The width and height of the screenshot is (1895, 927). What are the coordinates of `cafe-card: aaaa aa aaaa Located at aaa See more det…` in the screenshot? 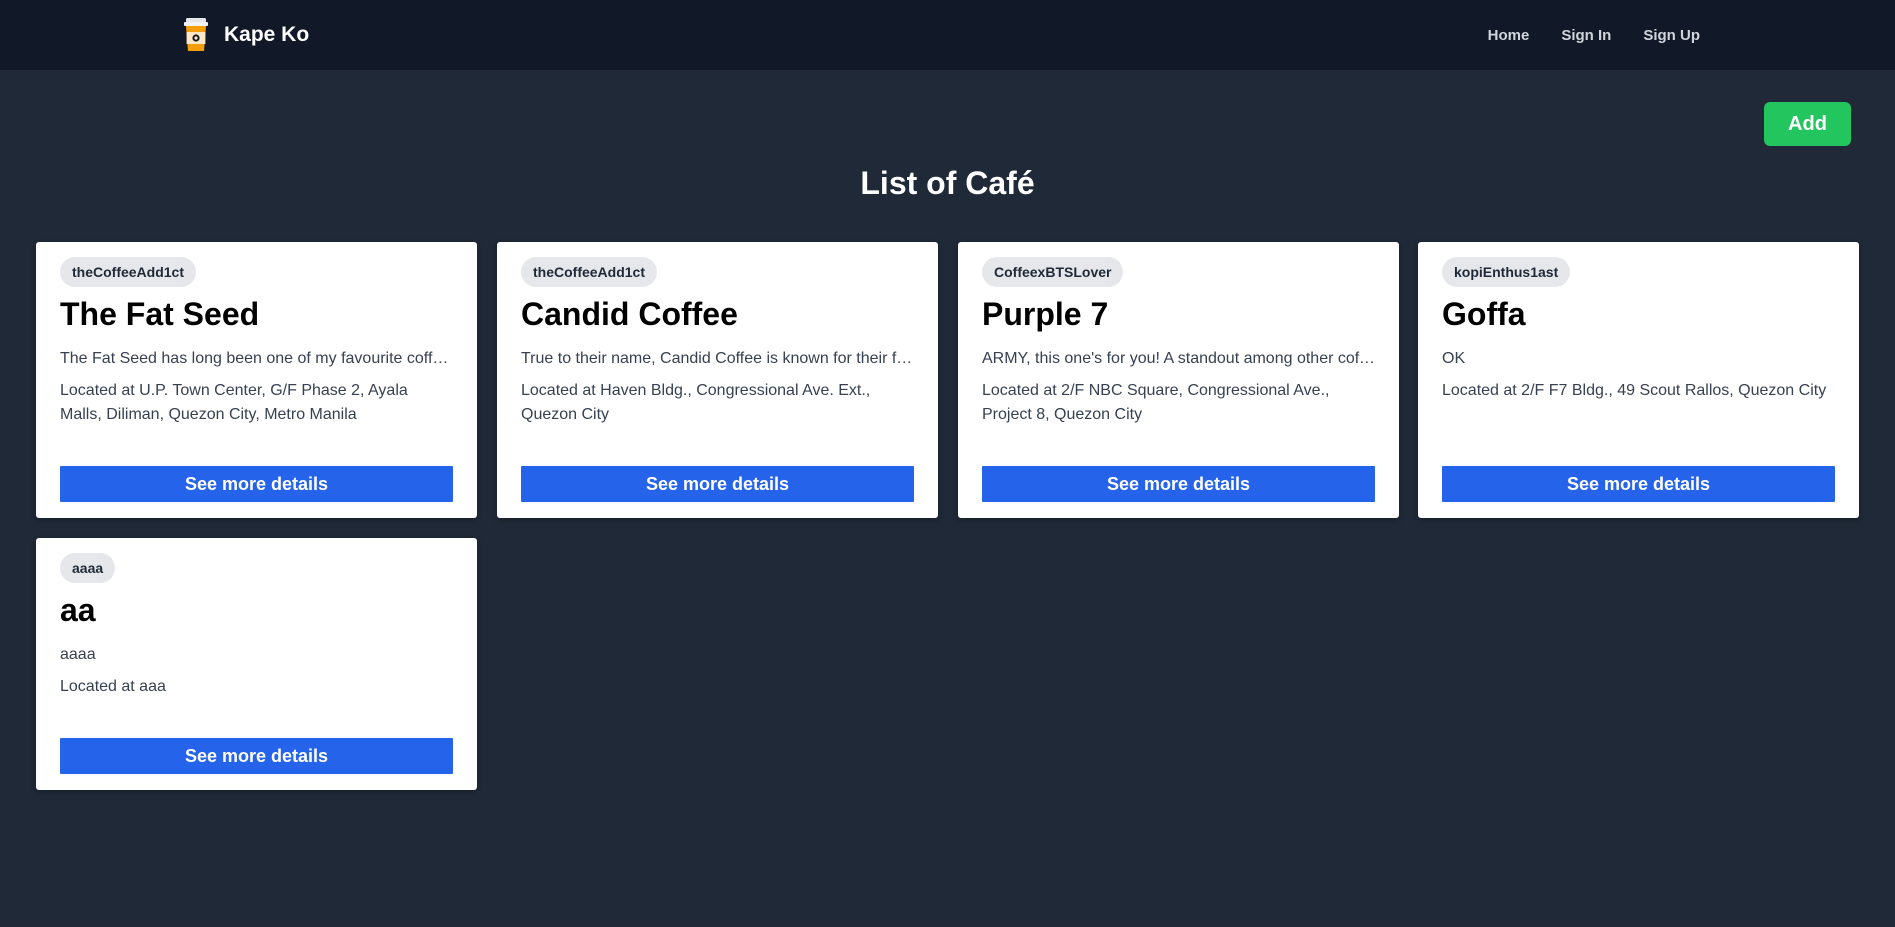 It's located at (256, 664).